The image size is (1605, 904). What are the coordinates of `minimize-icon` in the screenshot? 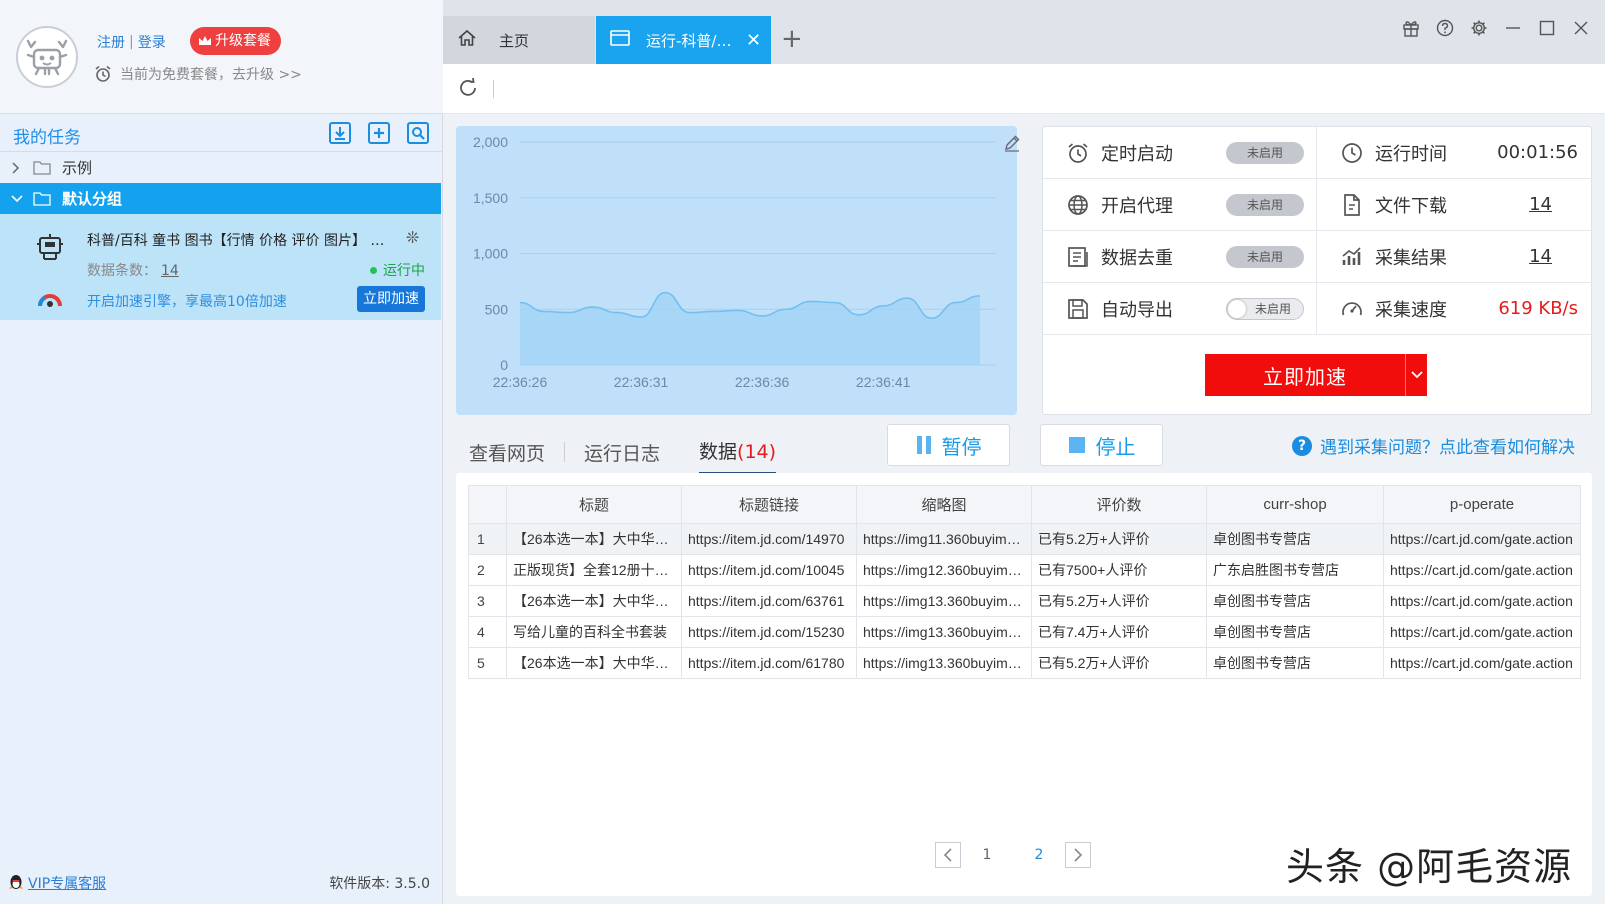 It's located at (1513, 28).